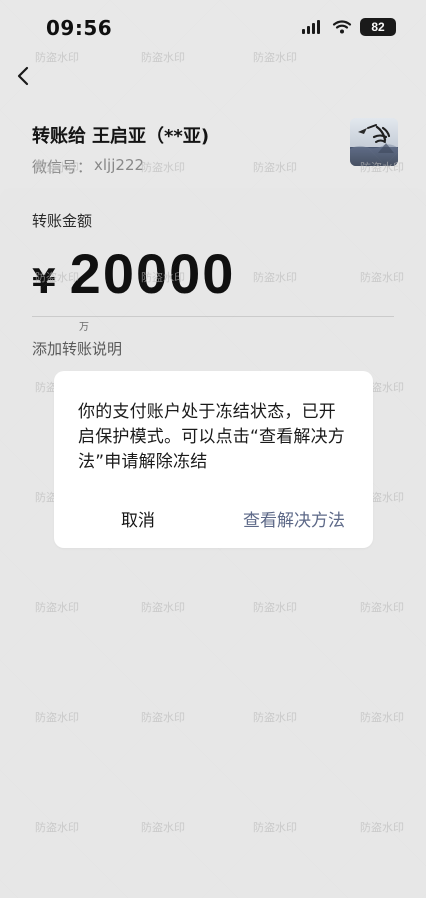 The height and width of the screenshot is (898, 426). I want to click on view-solution-button: 查看解决方法, so click(294, 521).